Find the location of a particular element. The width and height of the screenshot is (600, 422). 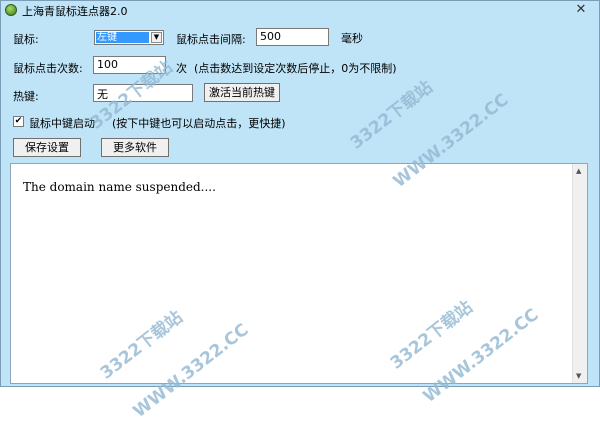

mouse-button-selected-value: 左键 is located at coordinates (122, 37).